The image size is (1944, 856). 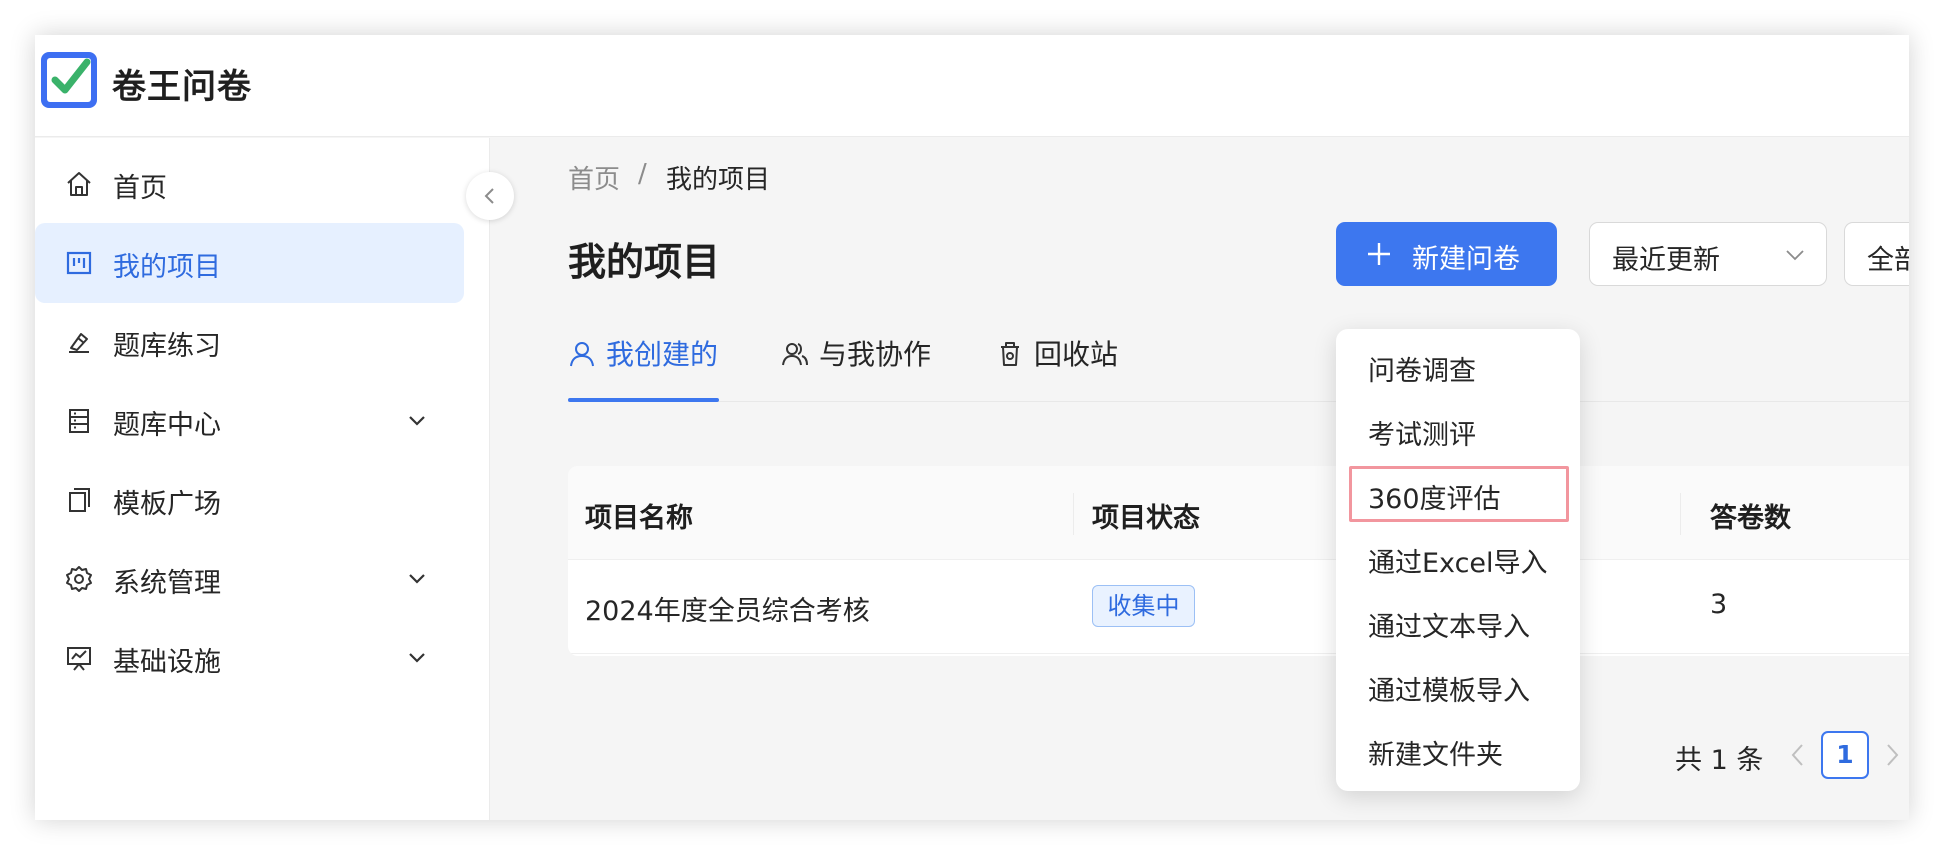 What do you see at coordinates (1010, 354) in the screenshot?
I see `trash-icon` at bounding box center [1010, 354].